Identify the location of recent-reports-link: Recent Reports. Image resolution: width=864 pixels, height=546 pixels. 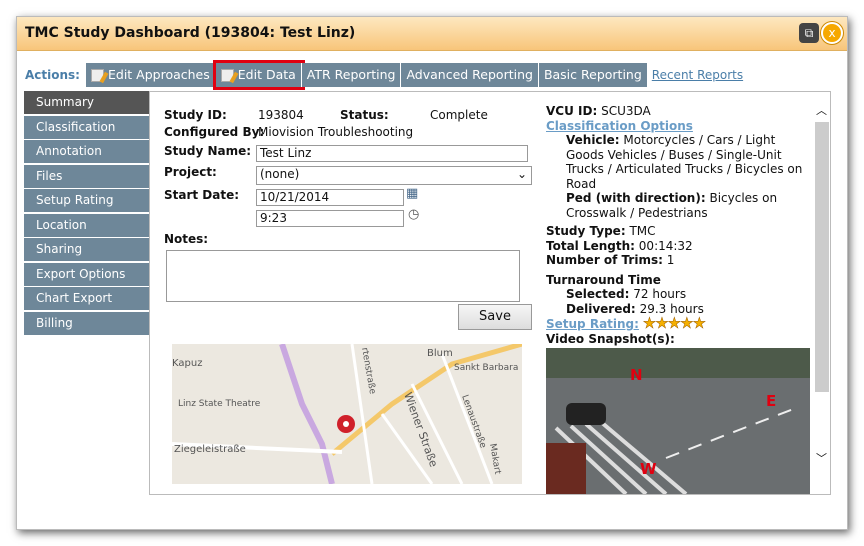
(697, 75).